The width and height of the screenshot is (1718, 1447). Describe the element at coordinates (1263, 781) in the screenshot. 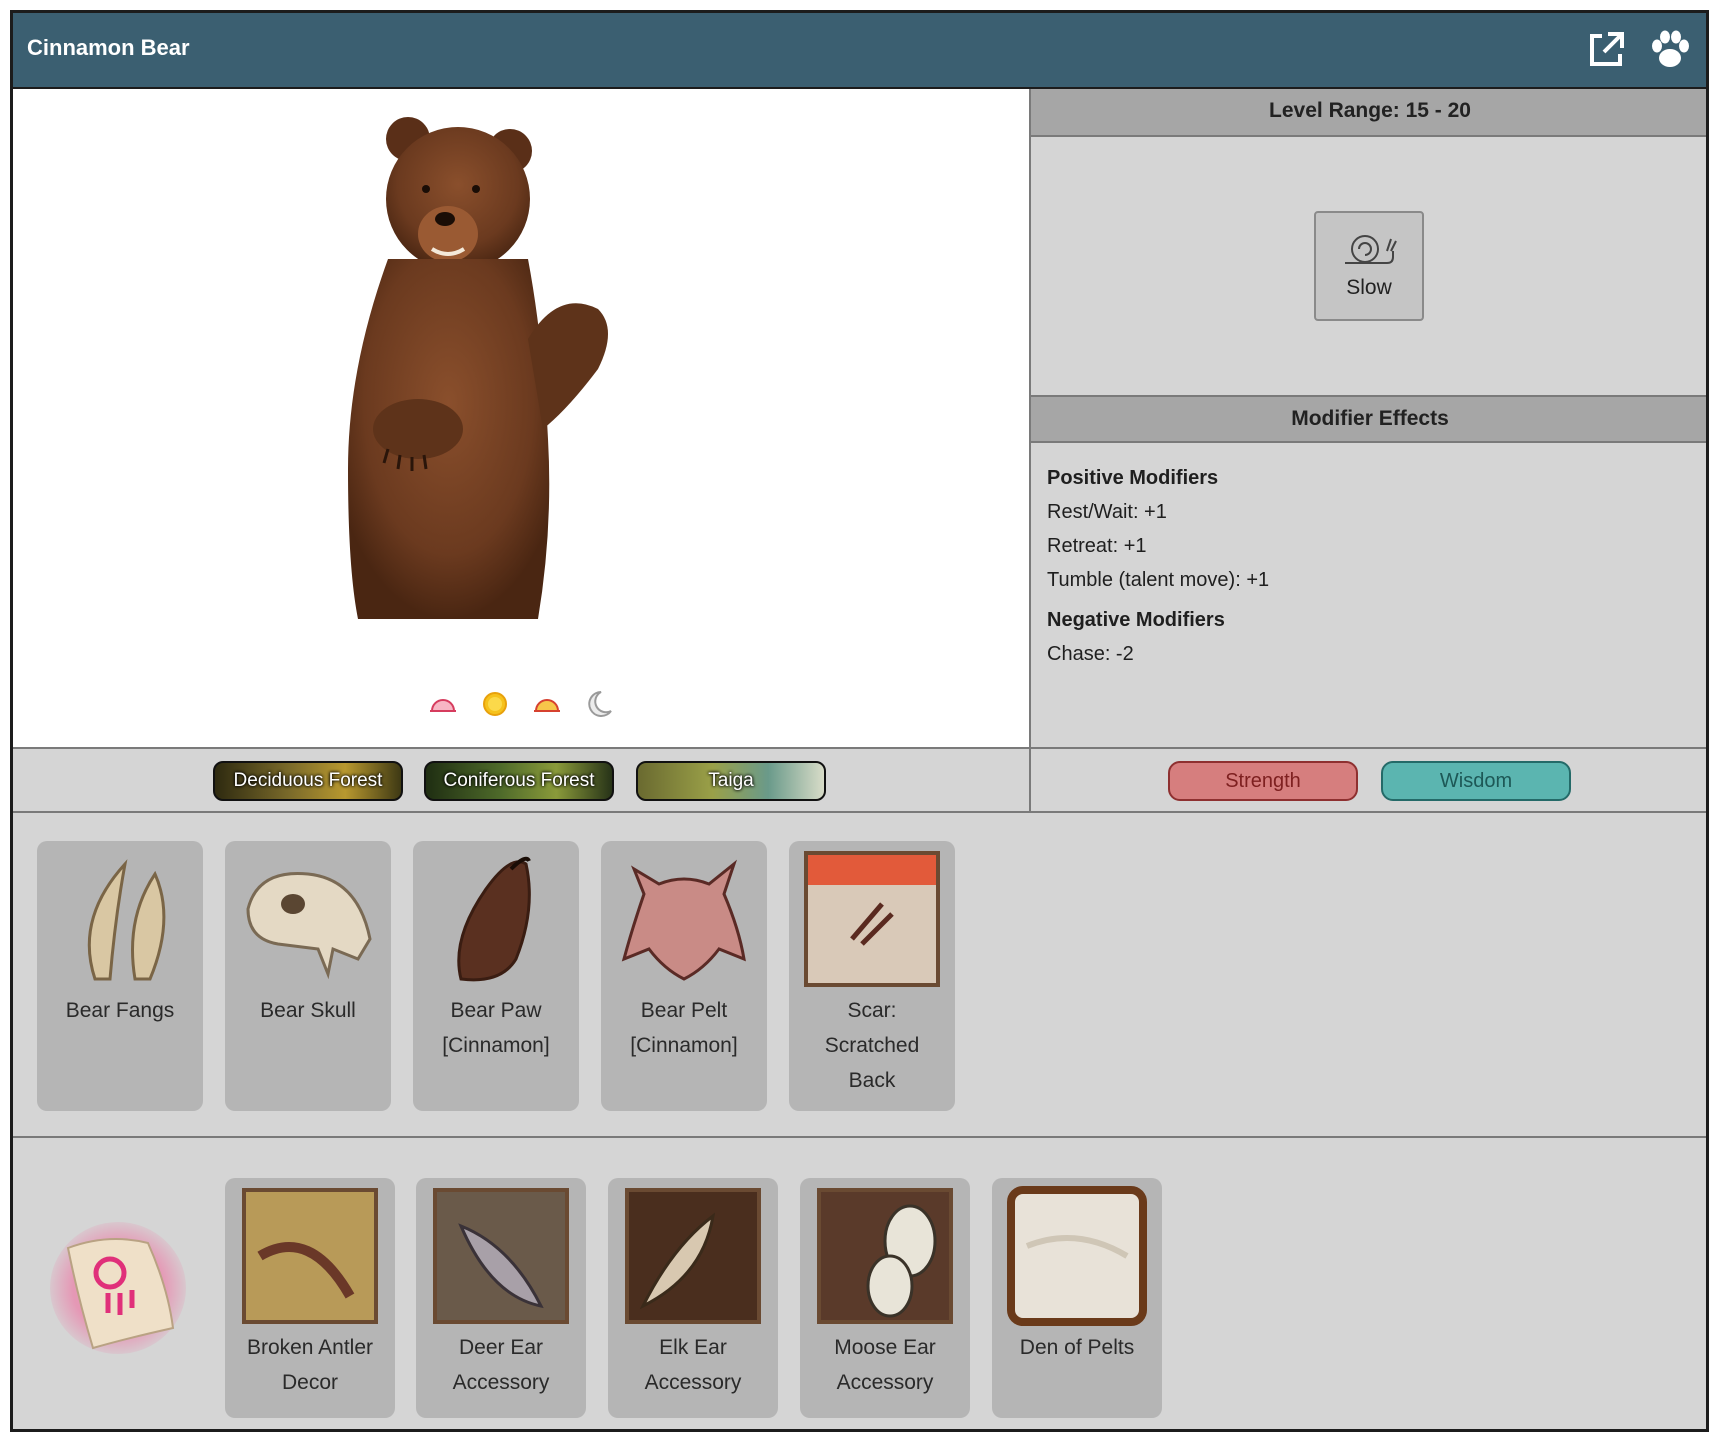

I see `stat-tag-strength: Strength` at that location.